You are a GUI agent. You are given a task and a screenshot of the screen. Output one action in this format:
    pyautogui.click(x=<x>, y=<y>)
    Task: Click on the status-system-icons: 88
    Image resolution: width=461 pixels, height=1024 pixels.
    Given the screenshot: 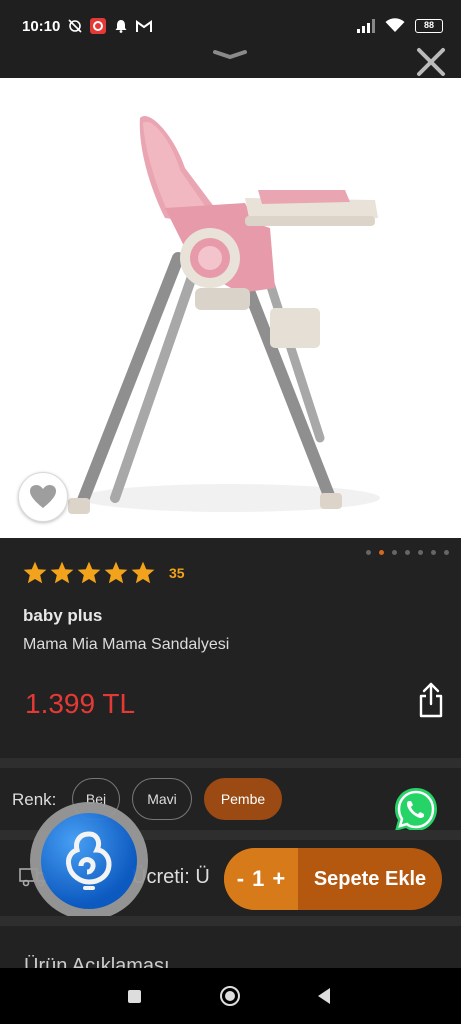 What is the action you would take?
    pyautogui.click(x=400, y=25)
    